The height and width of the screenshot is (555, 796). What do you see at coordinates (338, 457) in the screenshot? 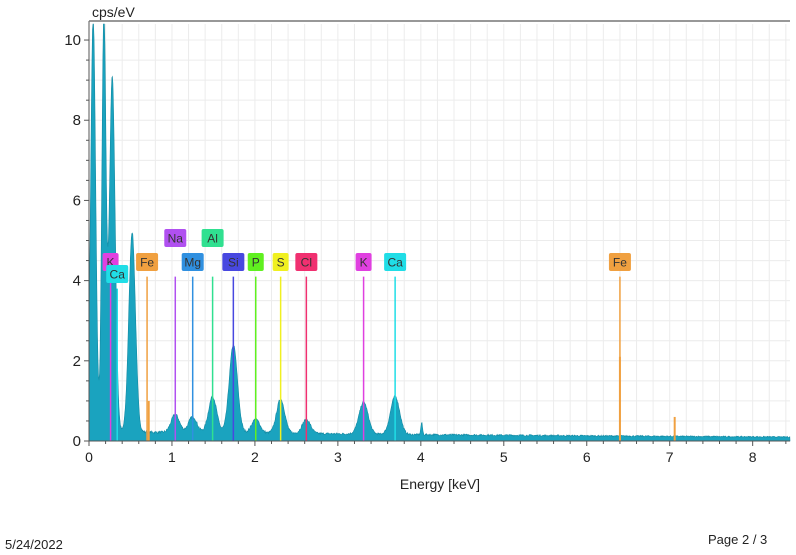
I see `x-tick-label: 3` at bounding box center [338, 457].